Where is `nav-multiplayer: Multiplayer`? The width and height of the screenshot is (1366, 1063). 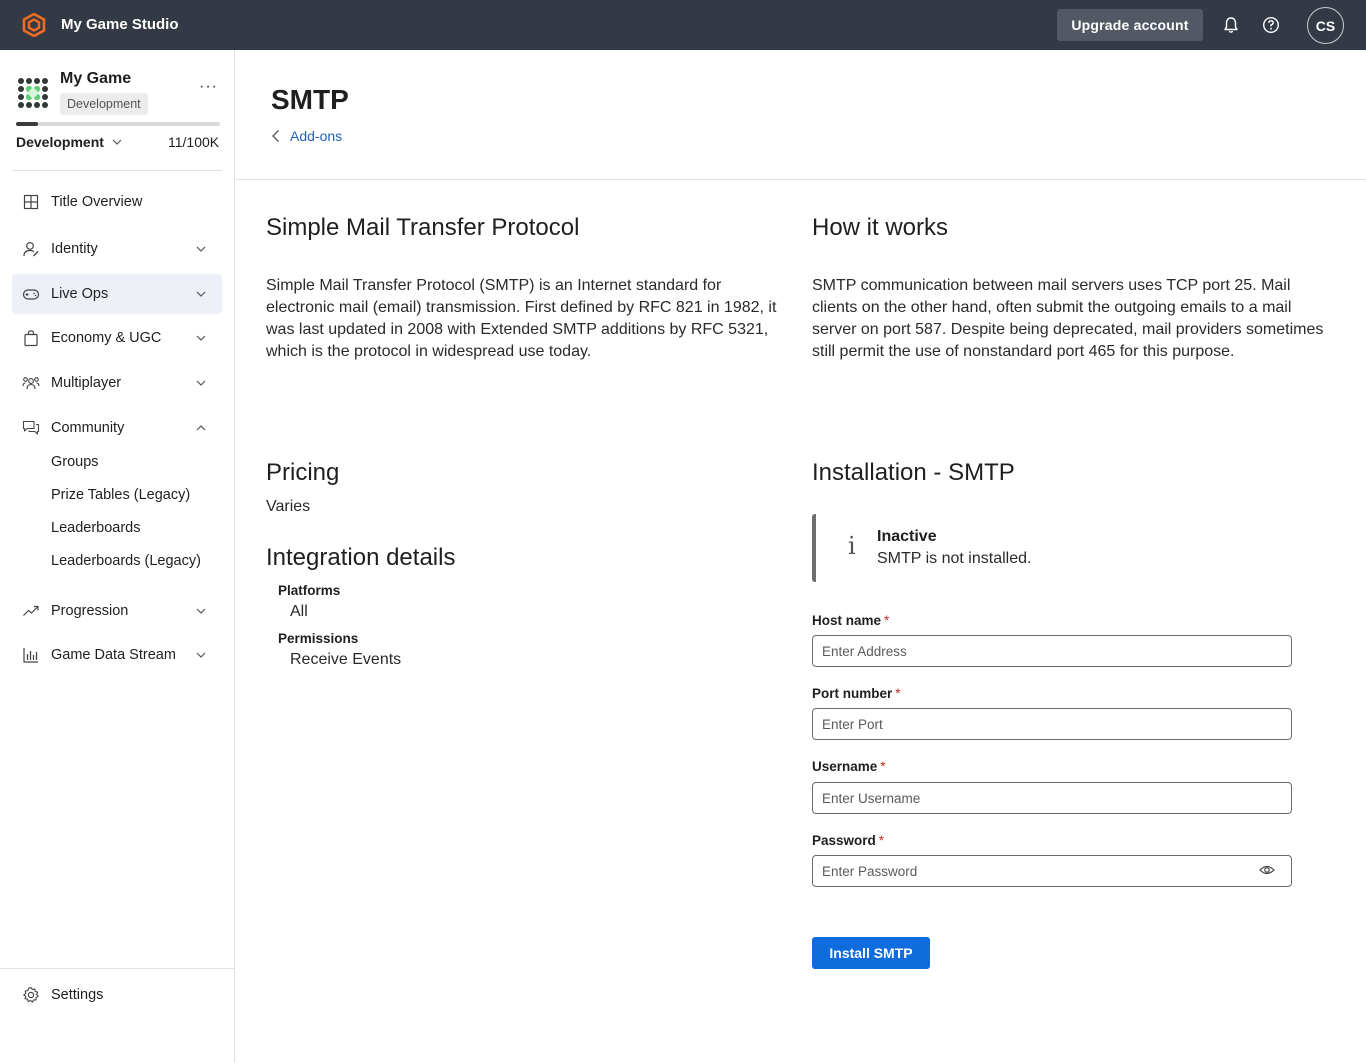 nav-multiplayer: Multiplayer is located at coordinates (117, 383).